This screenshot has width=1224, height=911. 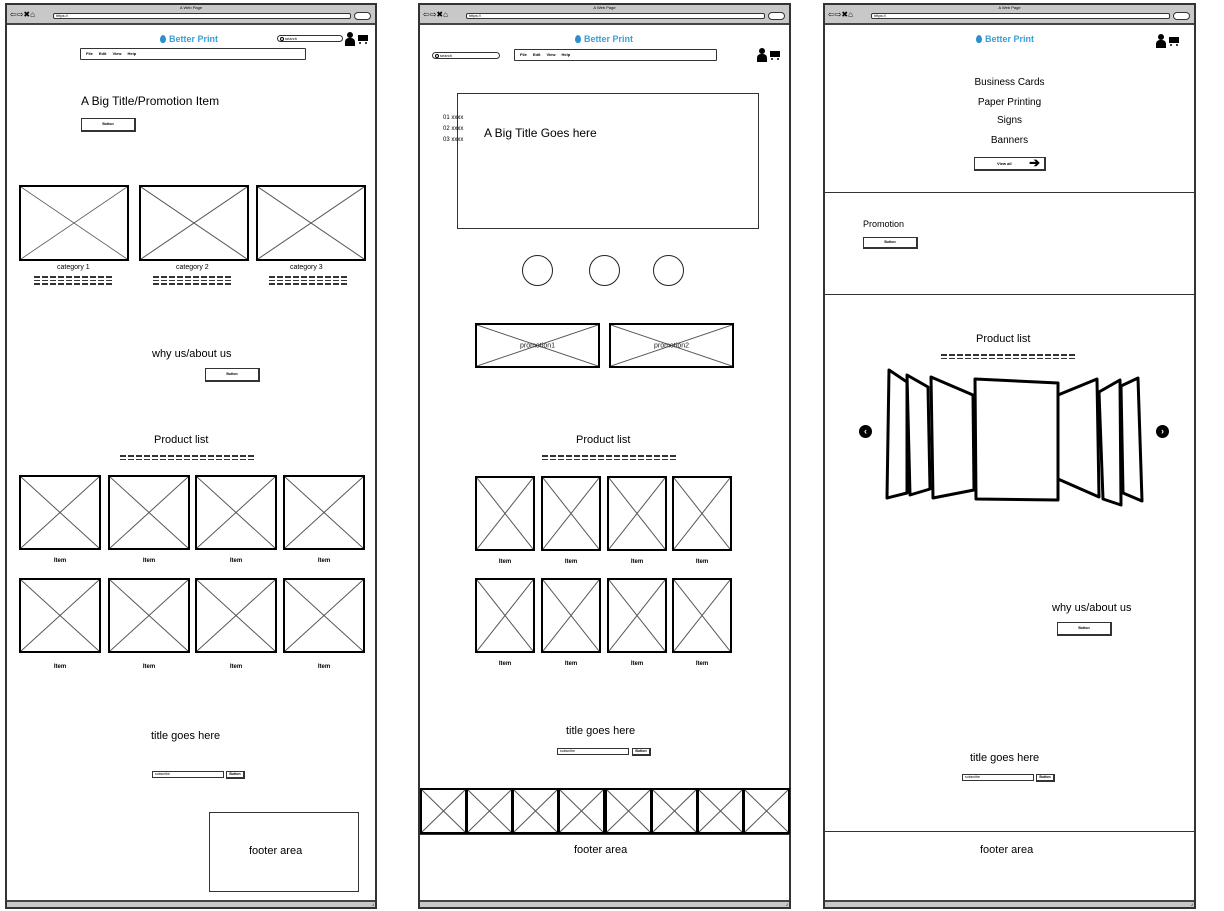 What do you see at coordinates (890, 243) in the screenshot?
I see `promotion-button: Button` at bounding box center [890, 243].